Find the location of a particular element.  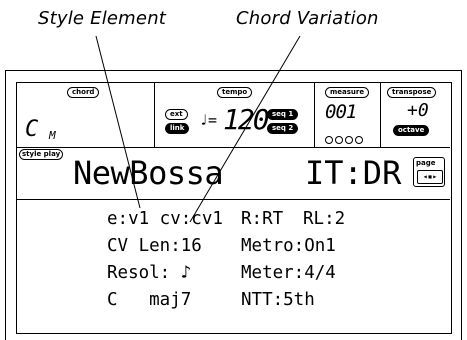

tempo-value: 120 is located at coordinates (246, 119).